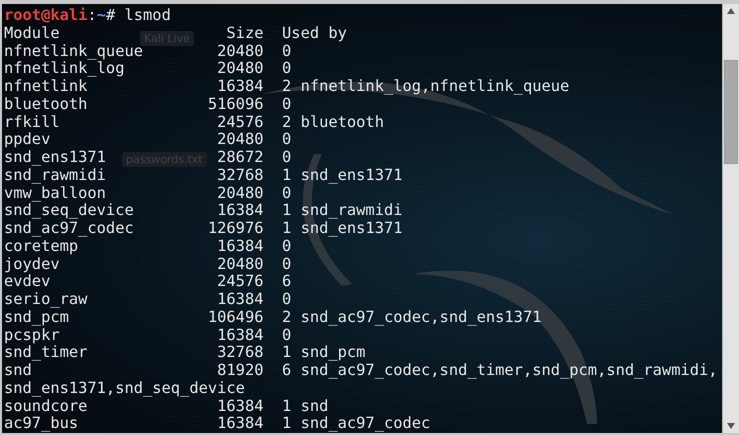 The height and width of the screenshot is (435, 740). I want to click on module-name: evdev, so click(27, 281).